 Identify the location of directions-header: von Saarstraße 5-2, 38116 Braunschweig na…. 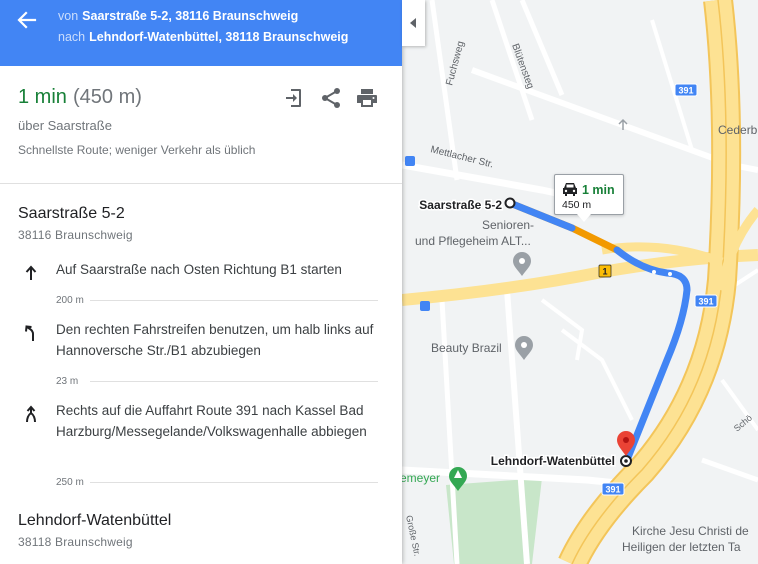
(201, 33).